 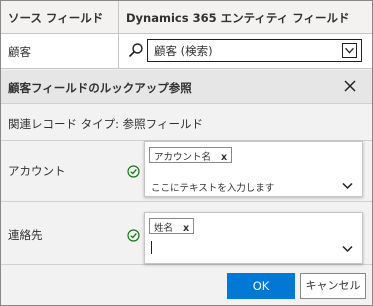 I want to click on source-field-customer: 顧客, so click(x=60, y=51).